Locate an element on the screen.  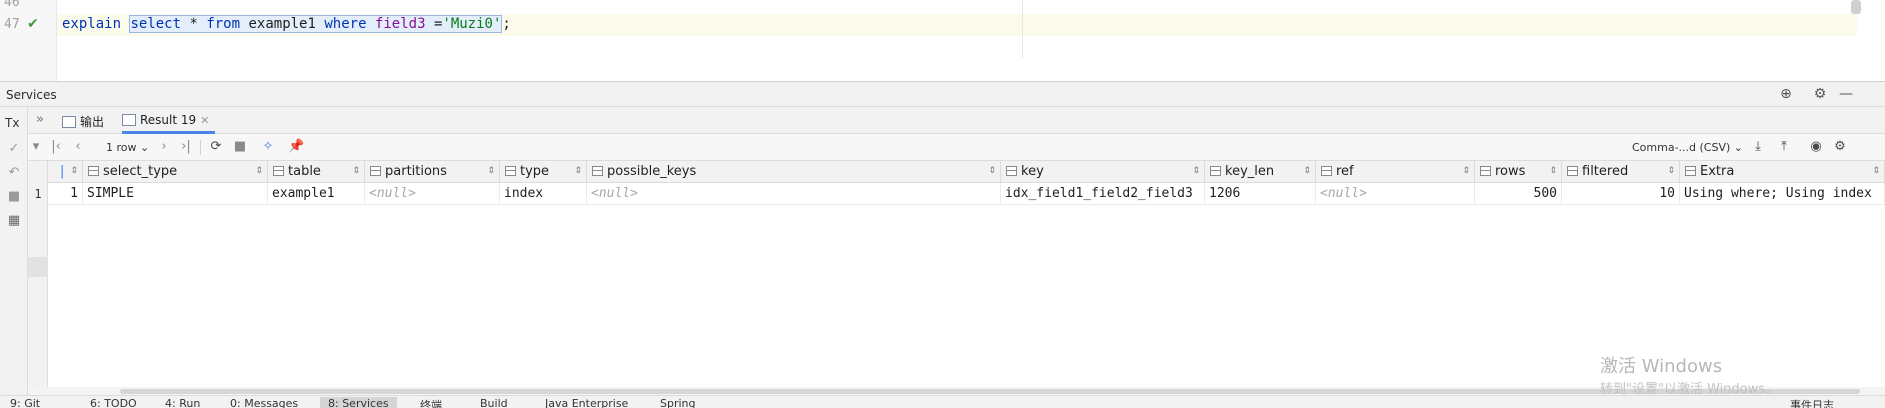
cell-partitions: <null> is located at coordinates (432, 194).